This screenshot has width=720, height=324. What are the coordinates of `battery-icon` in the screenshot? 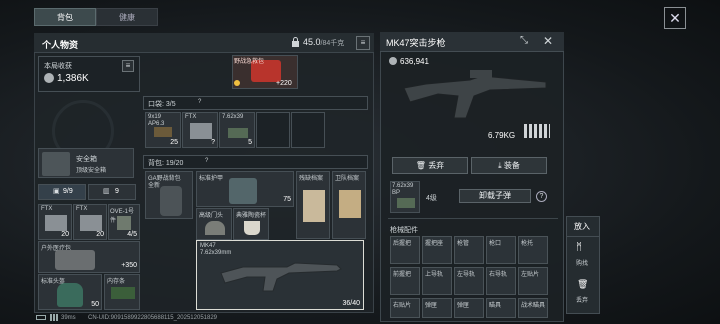 It's located at (41, 317).